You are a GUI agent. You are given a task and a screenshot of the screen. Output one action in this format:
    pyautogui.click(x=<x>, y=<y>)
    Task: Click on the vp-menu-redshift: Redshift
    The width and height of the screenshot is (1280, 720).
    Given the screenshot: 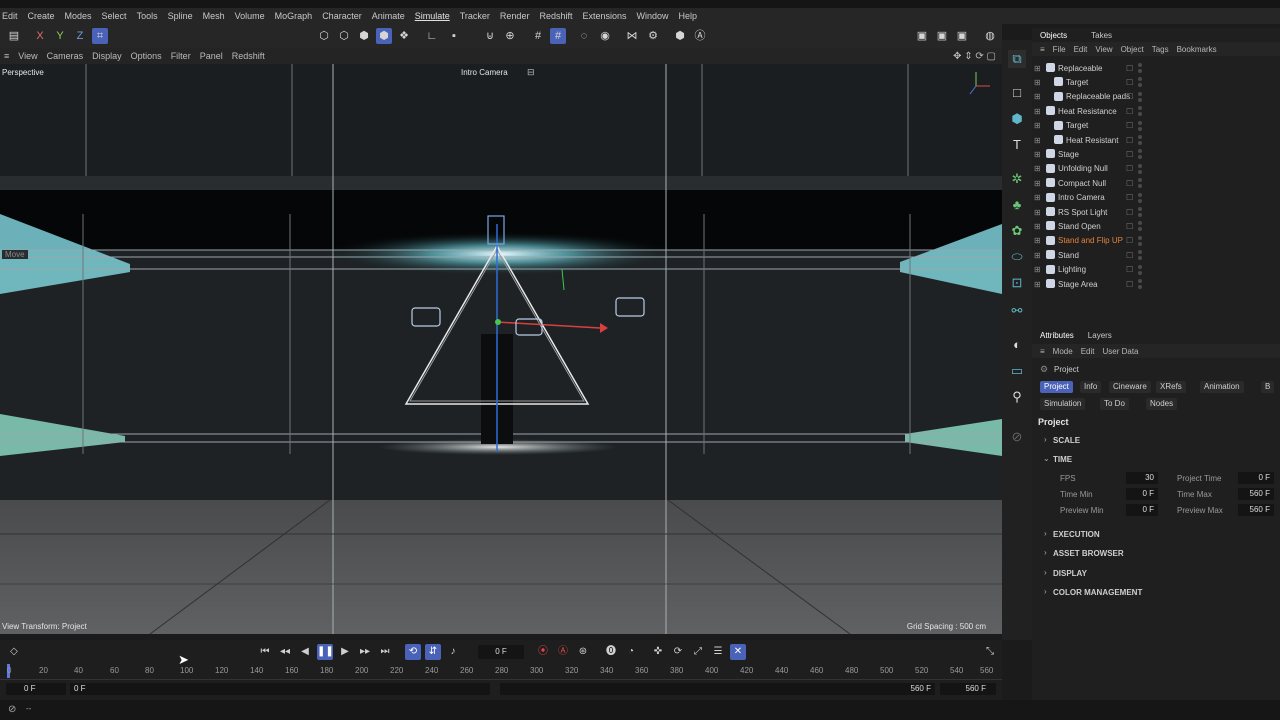 What is the action you would take?
    pyautogui.click(x=248, y=56)
    